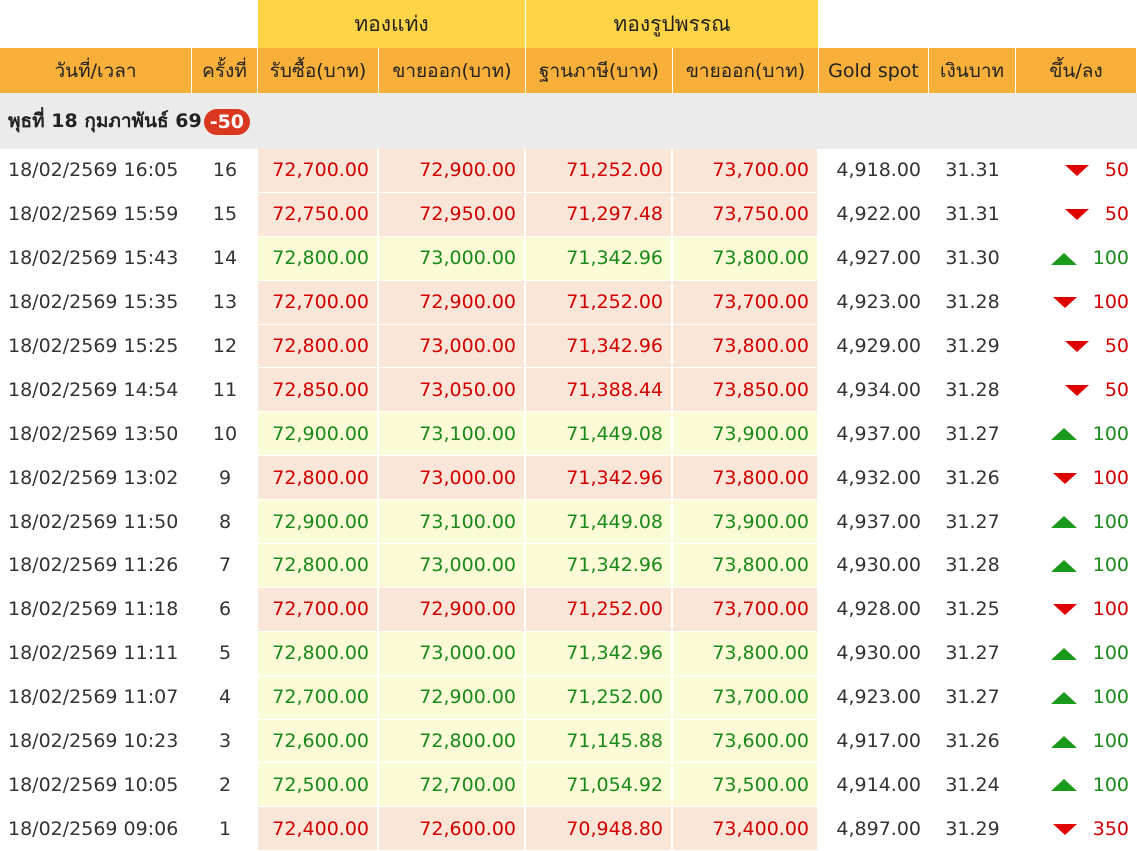 The width and height of the screenshot is (1137, 851). Describe the element at coordinates (225, 610) in the screenshot. I see `row-count: 6` at that location.